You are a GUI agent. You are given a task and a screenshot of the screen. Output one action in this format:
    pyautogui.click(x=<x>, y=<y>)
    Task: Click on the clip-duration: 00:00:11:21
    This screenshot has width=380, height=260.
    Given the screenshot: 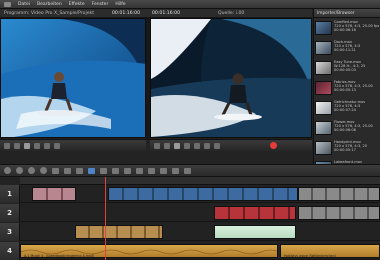 What is the action you would take?
    pyautogui.click(x=345, y=50)
    